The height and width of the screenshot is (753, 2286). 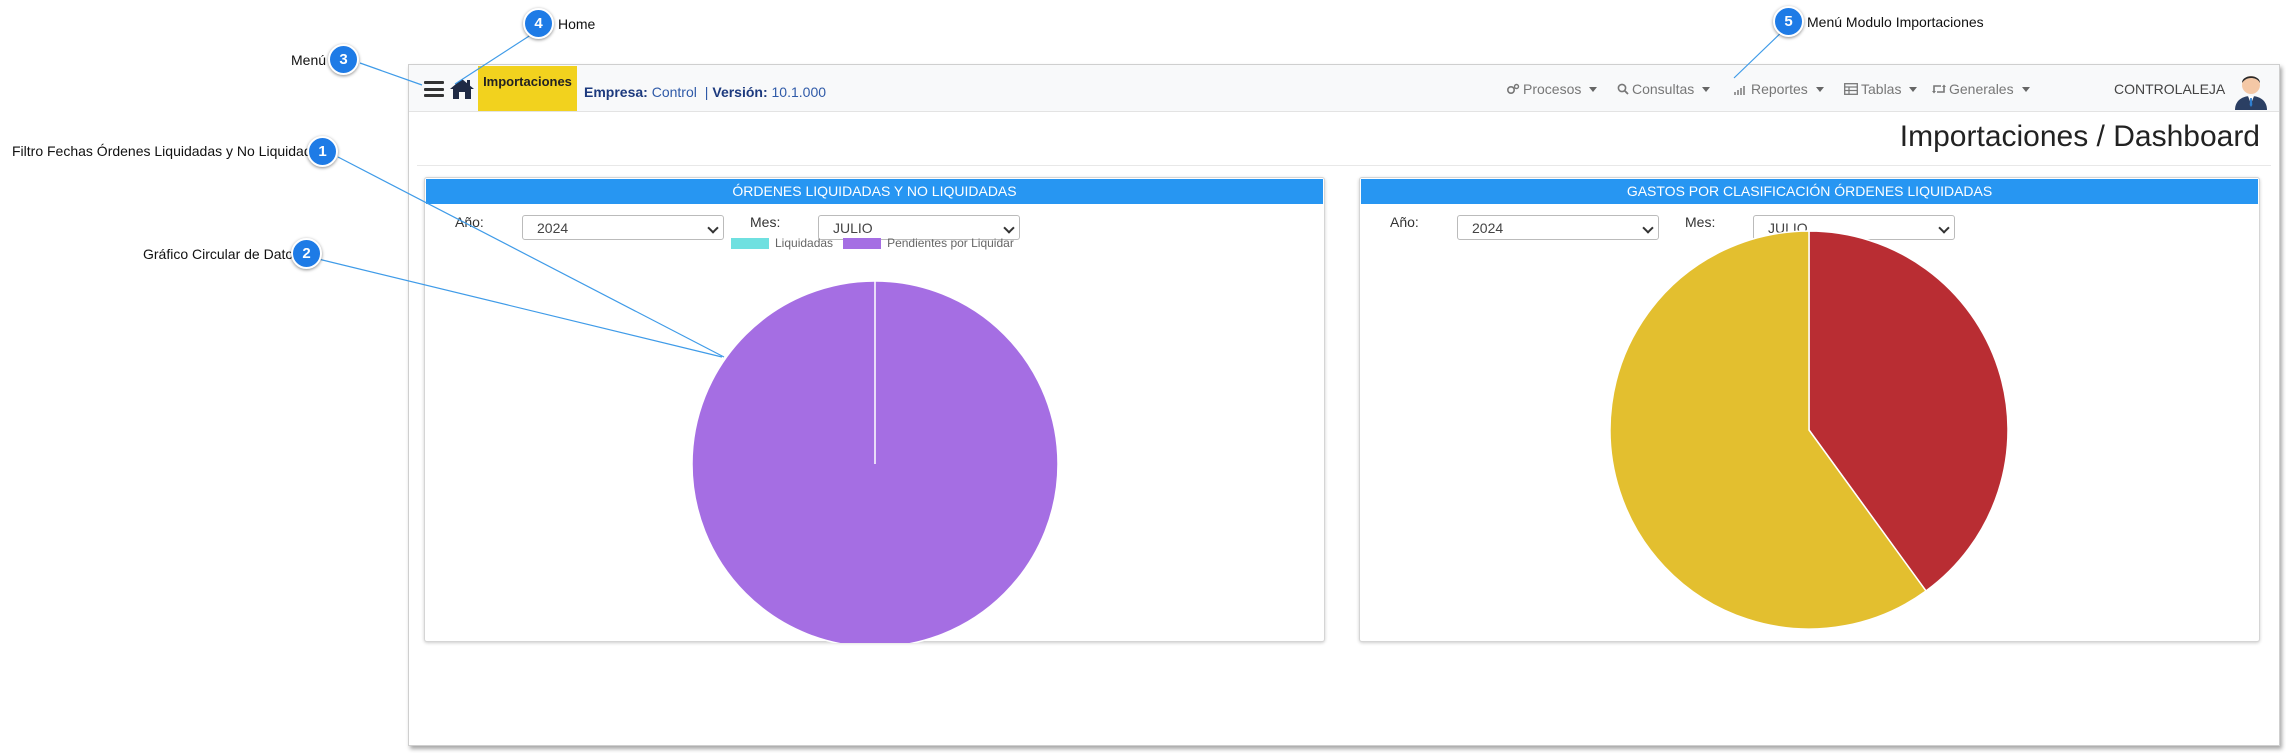 I want to click on search-icon, so click(x=1623, y=89).